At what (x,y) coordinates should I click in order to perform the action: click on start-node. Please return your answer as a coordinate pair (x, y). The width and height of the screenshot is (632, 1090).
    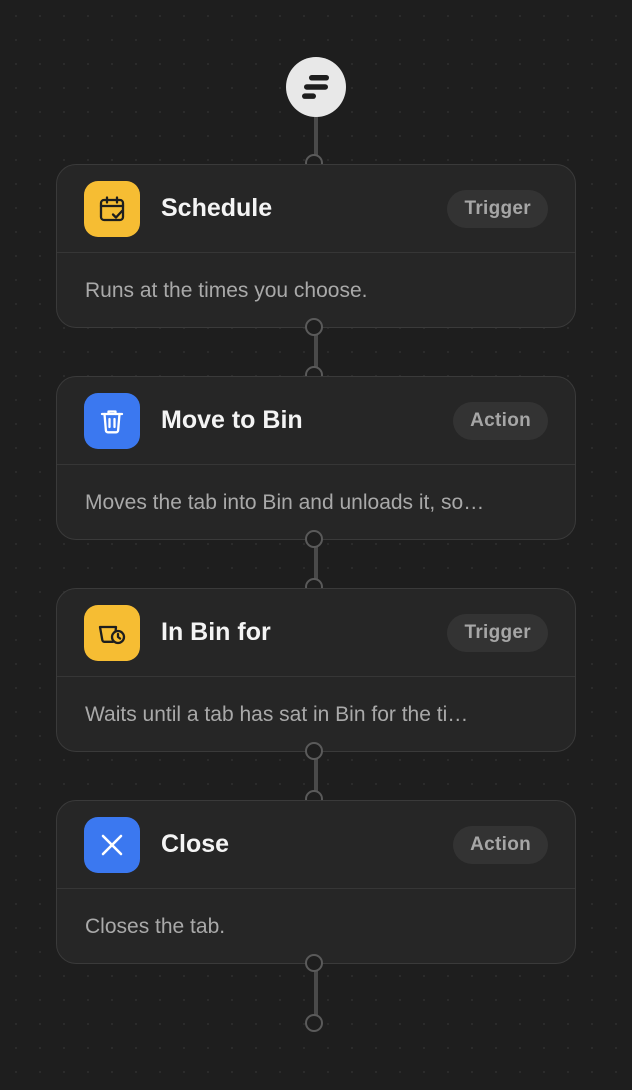
    Looking at the image, I should click on (316, 87).